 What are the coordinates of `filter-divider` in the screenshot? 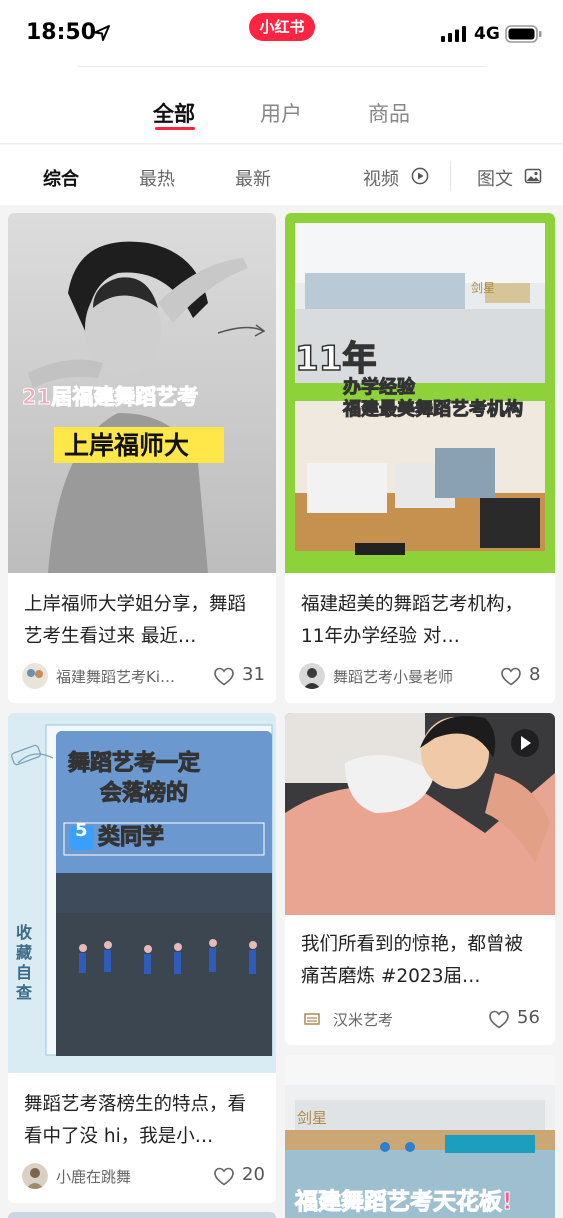 It's located at (450, 176).